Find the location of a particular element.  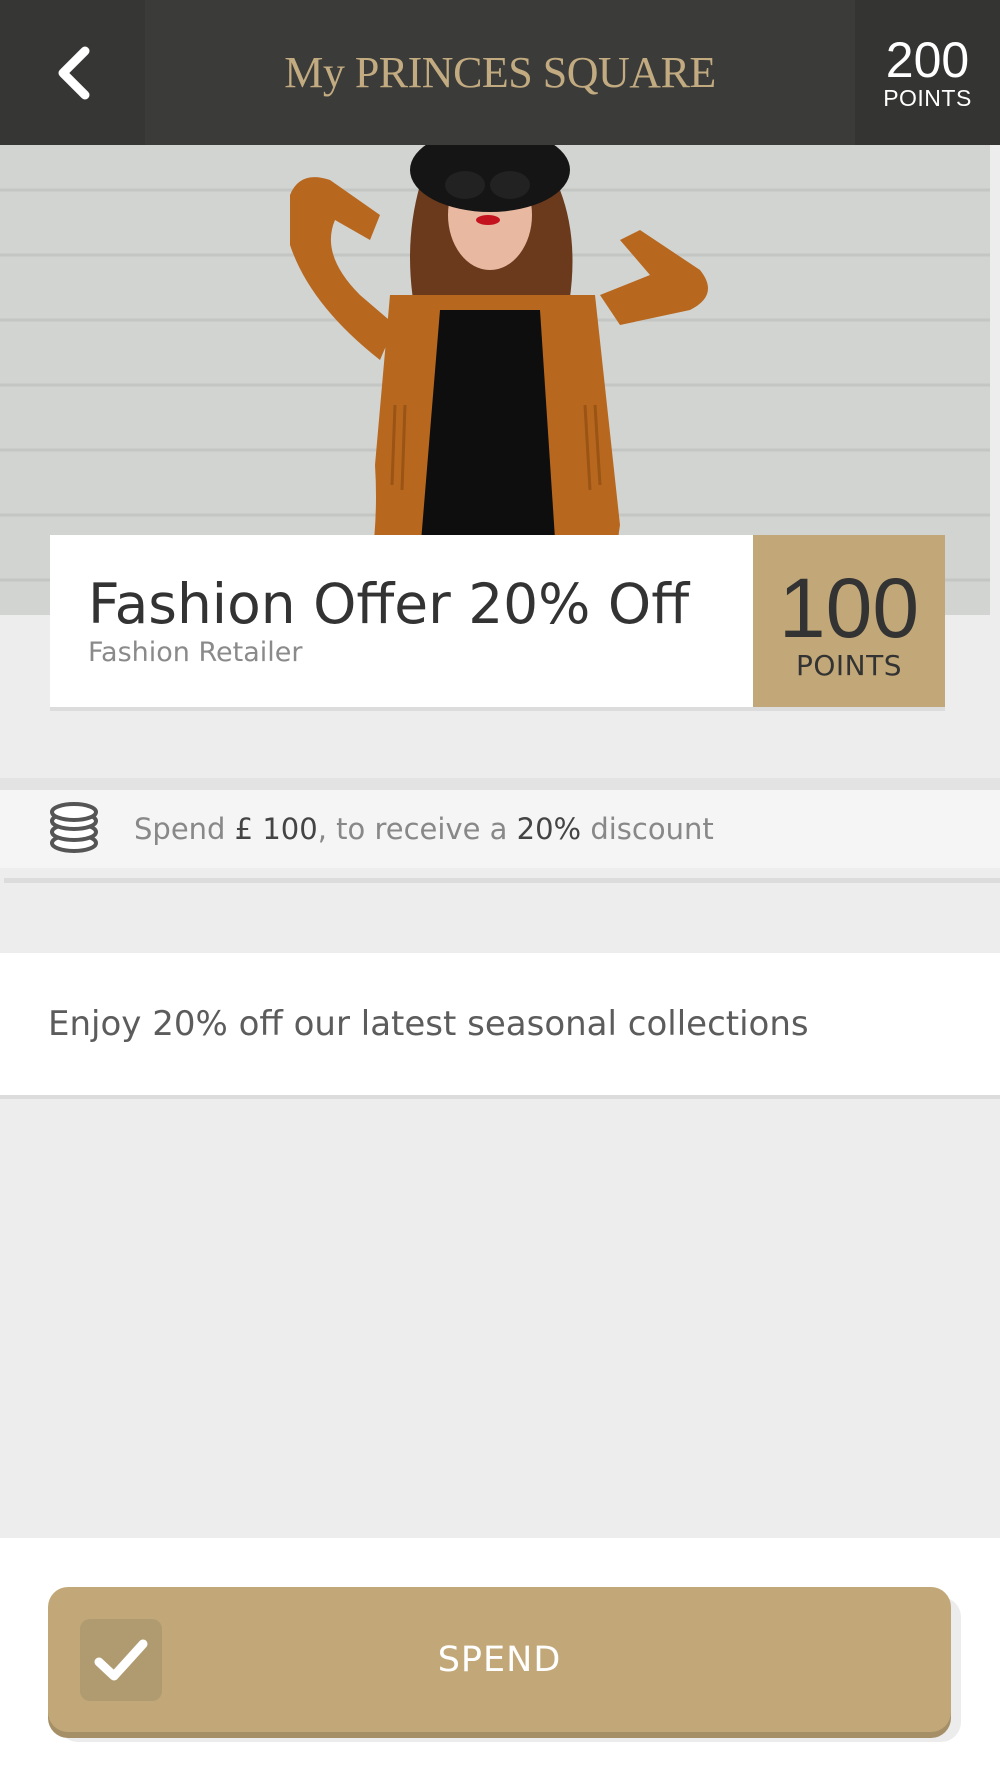

brand-title: My PRINCES SQUARE is located at coordinates (500, 72).